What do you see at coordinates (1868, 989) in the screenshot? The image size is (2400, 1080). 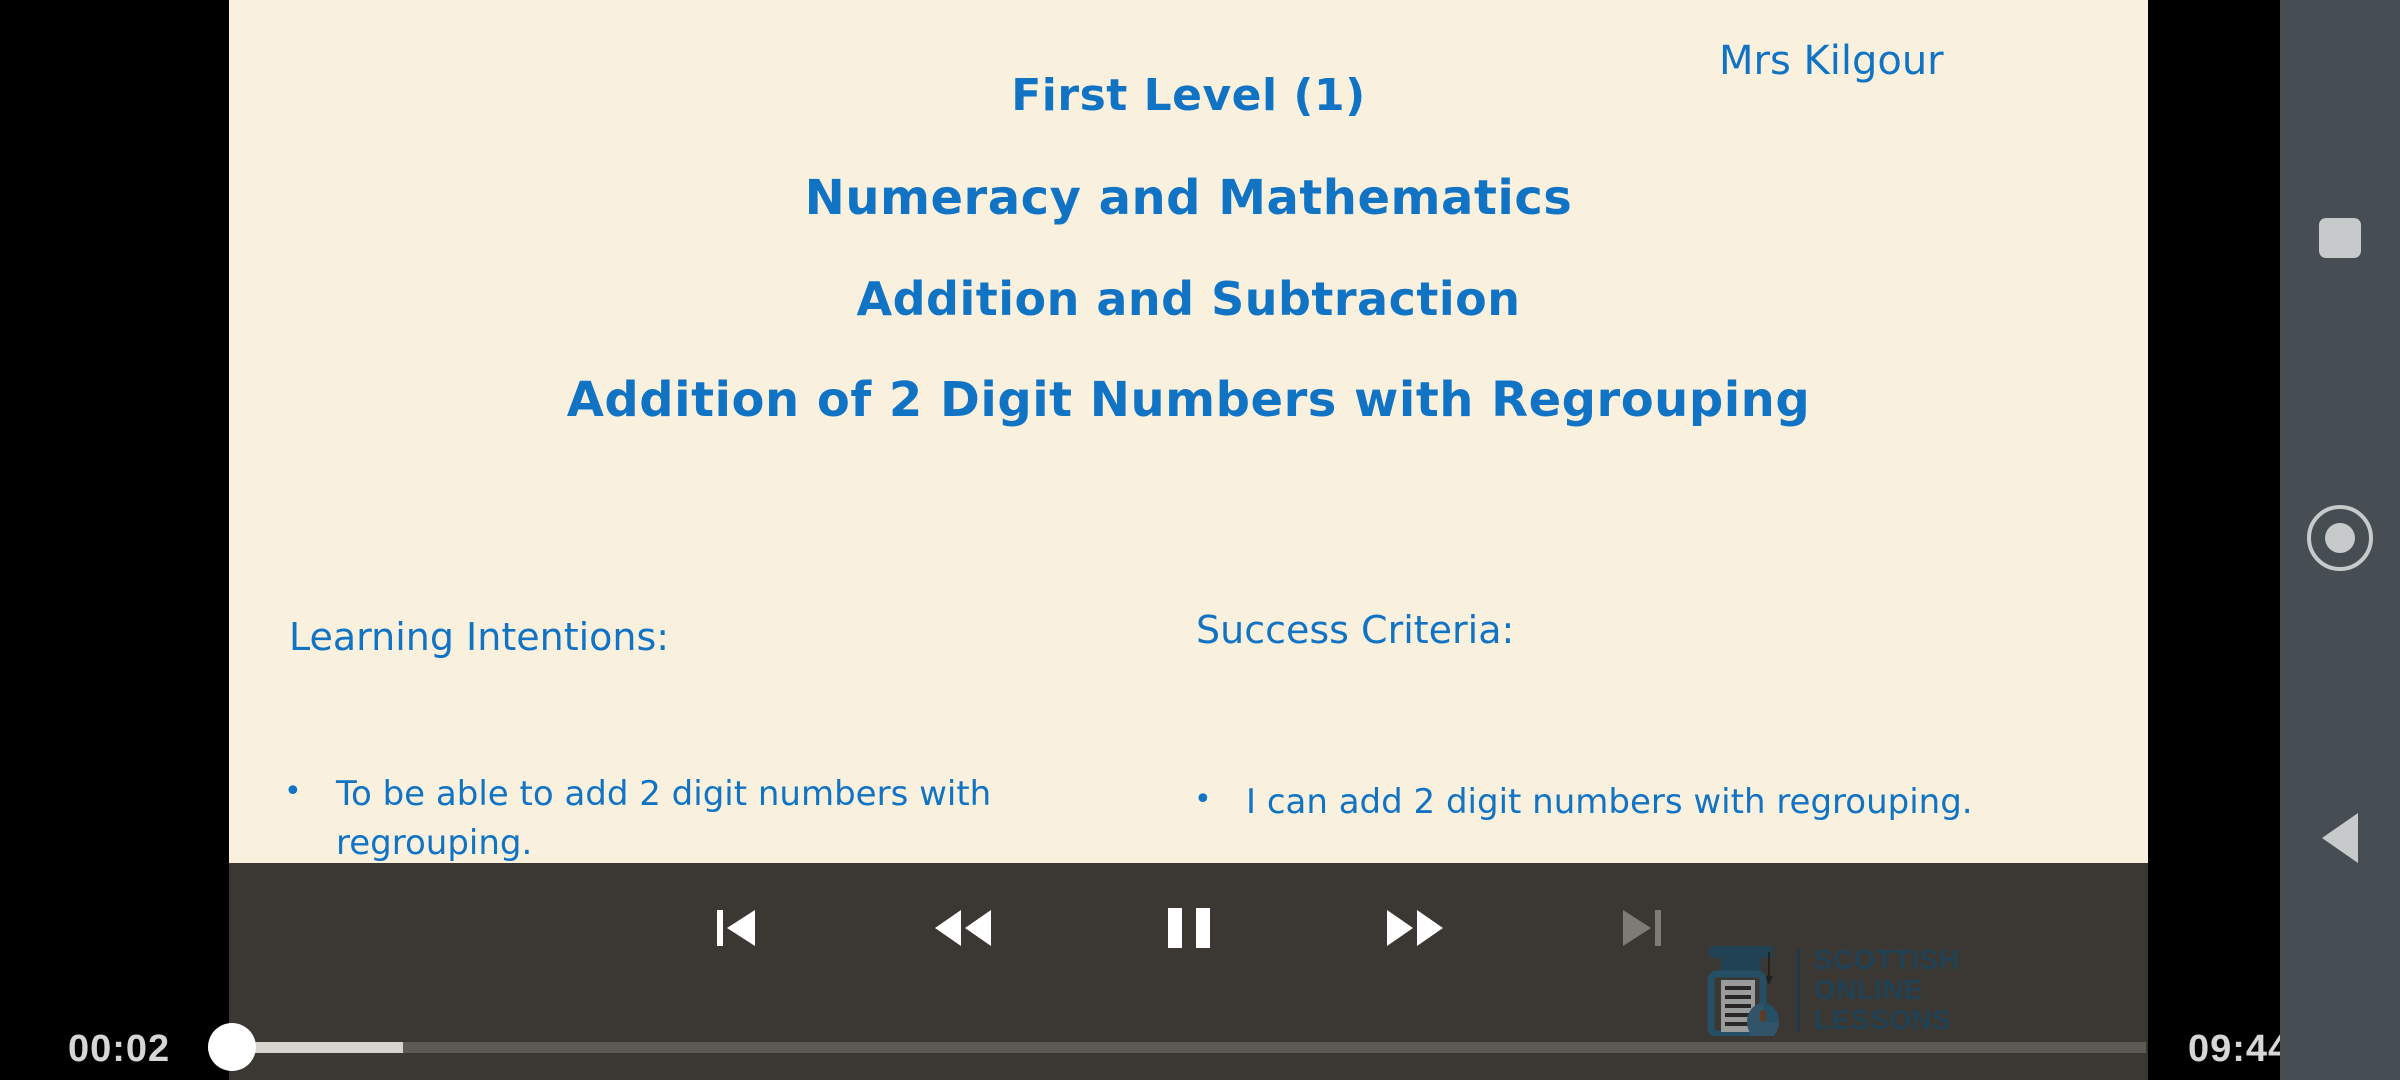 I see `logo-word-2: ONLINE` at bounding box center [1868, 989].